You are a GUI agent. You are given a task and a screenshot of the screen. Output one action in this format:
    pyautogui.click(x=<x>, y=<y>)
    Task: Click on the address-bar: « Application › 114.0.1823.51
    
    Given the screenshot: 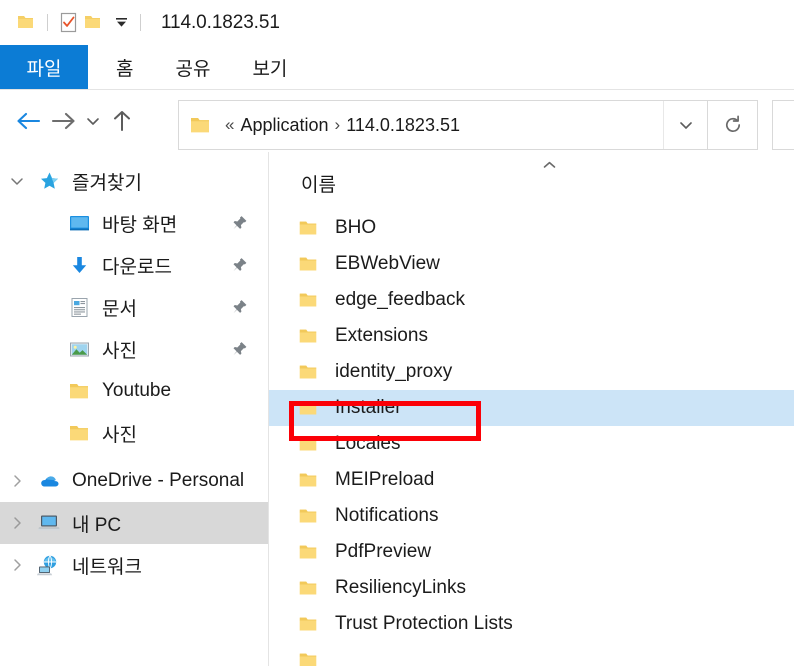 What is the action you would take?
    pyautogui.click(x=443, y=125)
    